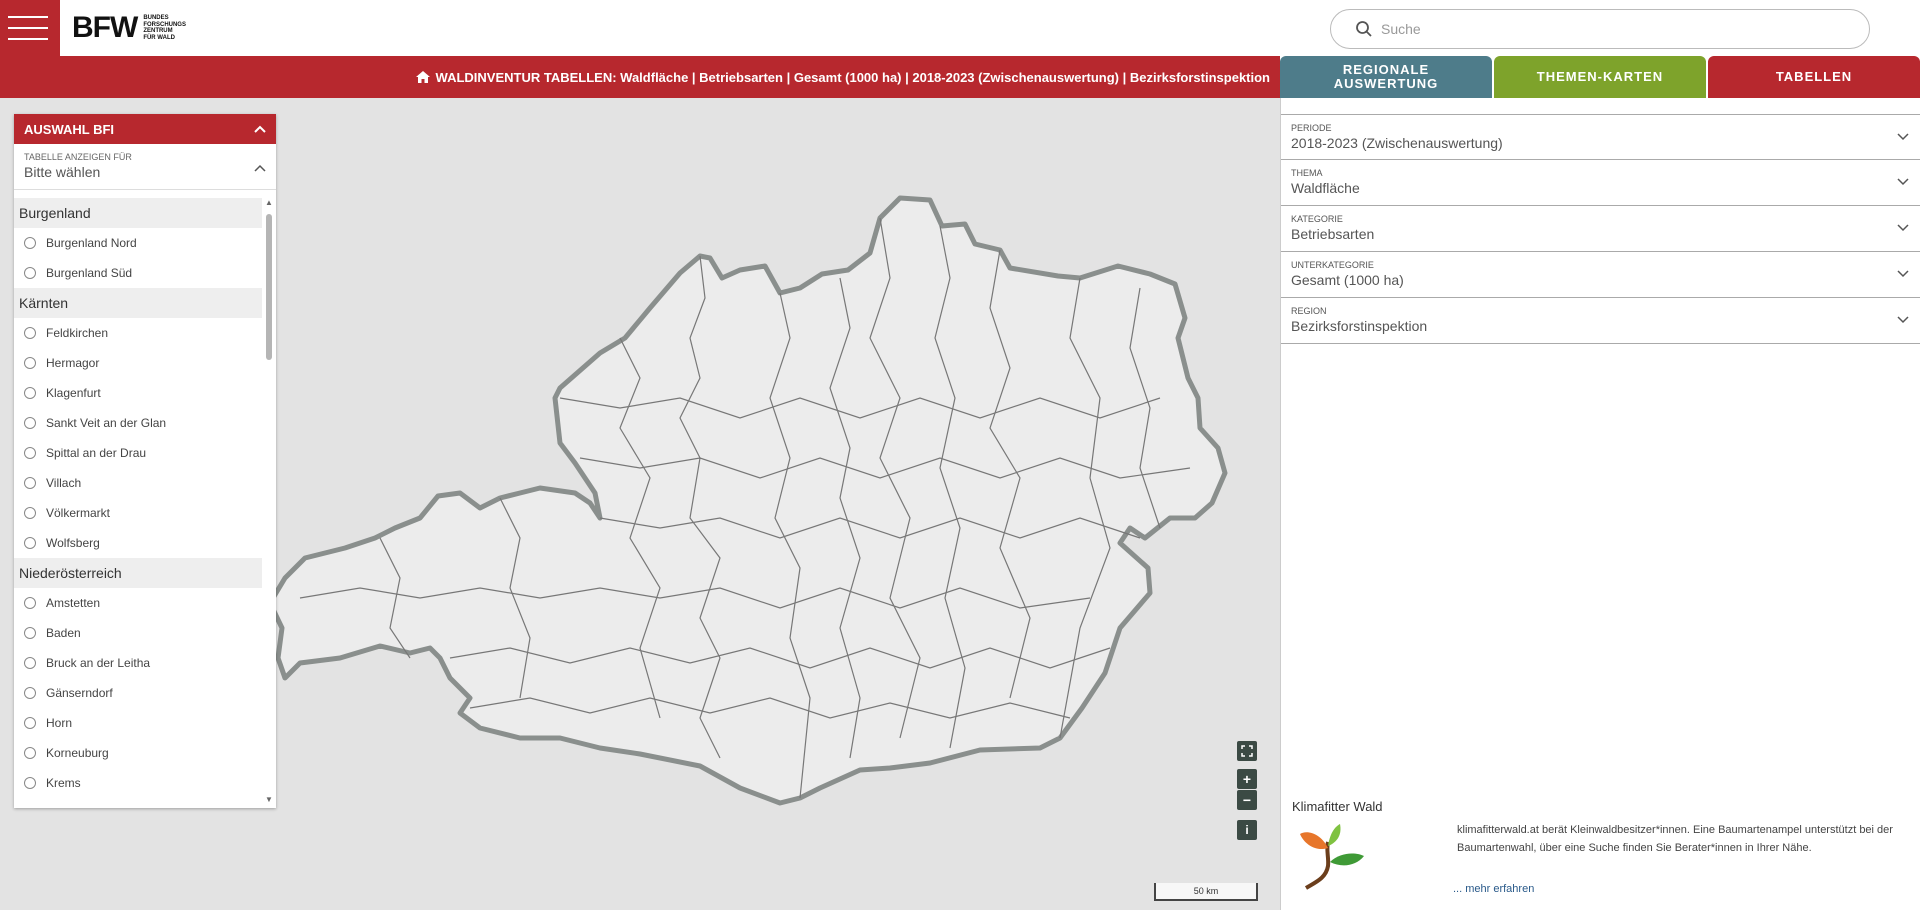  I want to click on list-item: Krems, so click(138, 783).